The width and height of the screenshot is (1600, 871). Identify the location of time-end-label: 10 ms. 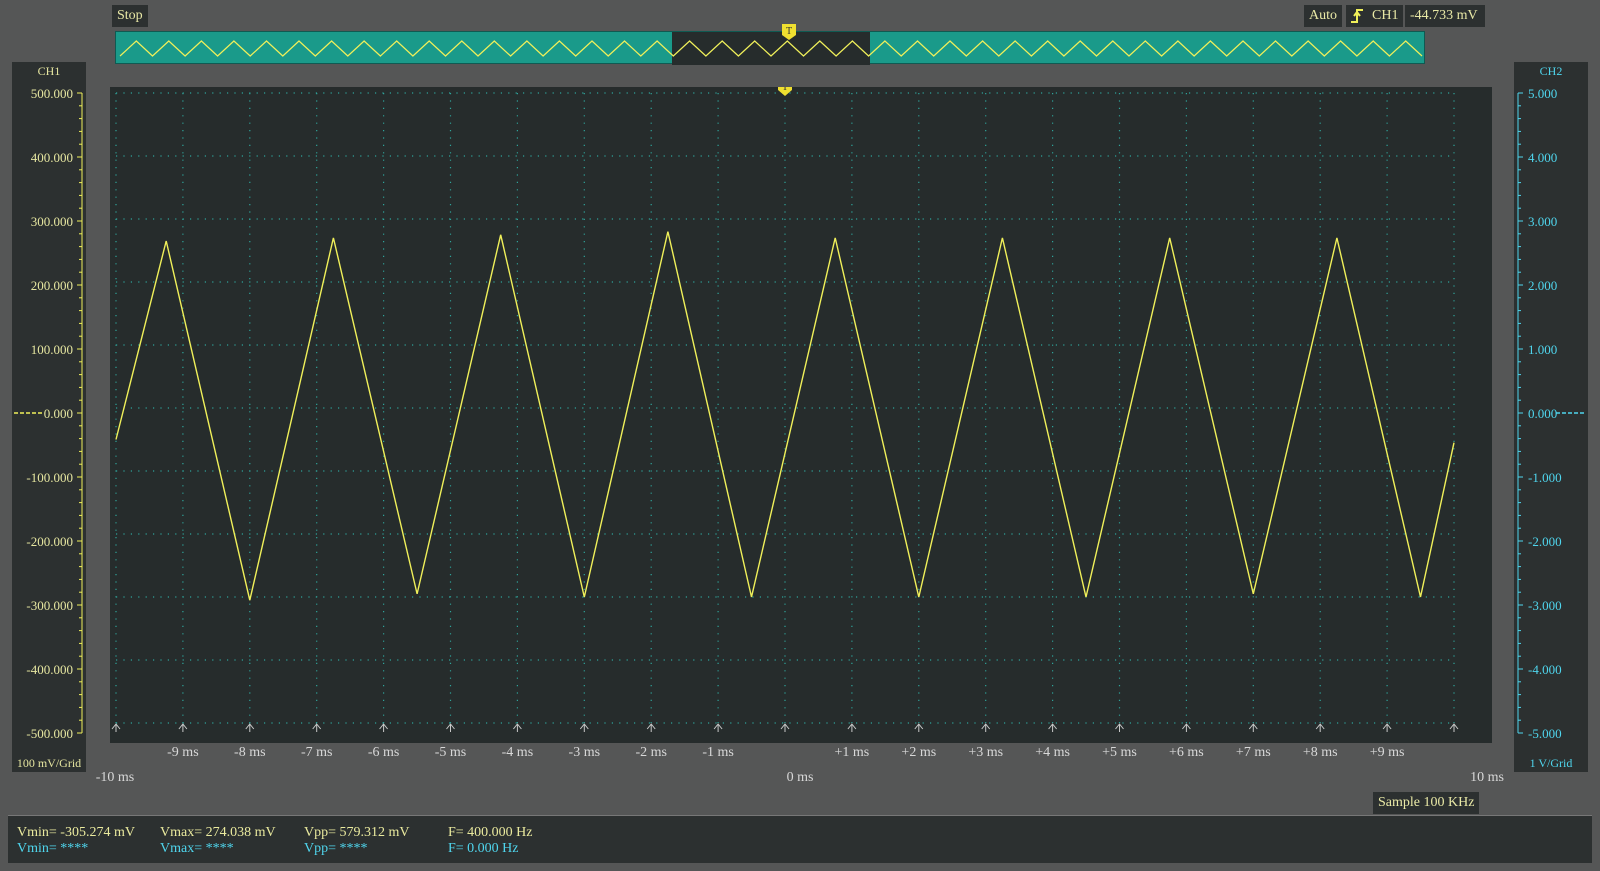
(1487, 777).